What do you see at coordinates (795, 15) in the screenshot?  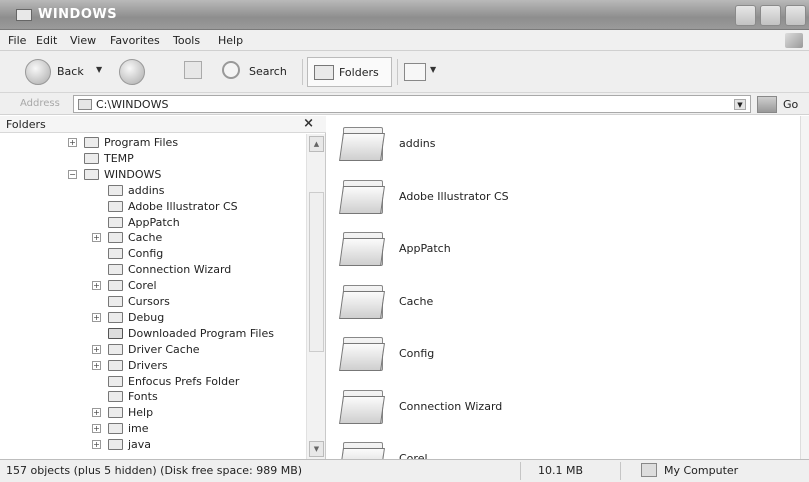 I see `close-button` at bounding box center [795, 15].